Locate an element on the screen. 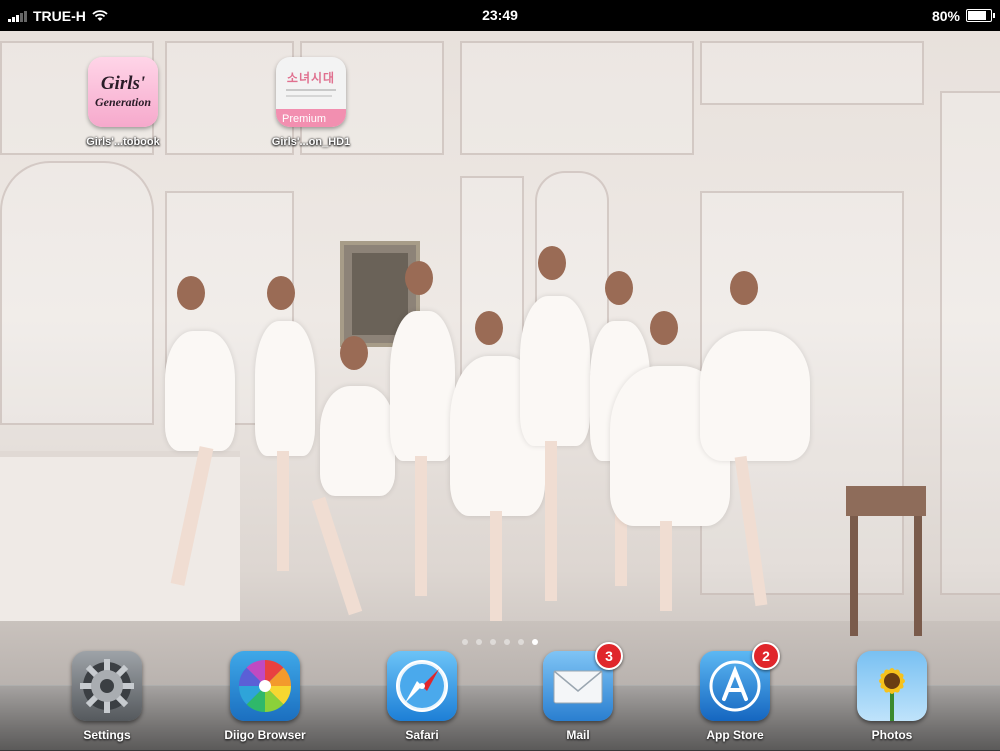 The height and width of the screenshot is (751, 1000). app-girls-generation-hd: 소녀시대 Premium Girls'...on_HD1 is located at coordinates (311, 102).